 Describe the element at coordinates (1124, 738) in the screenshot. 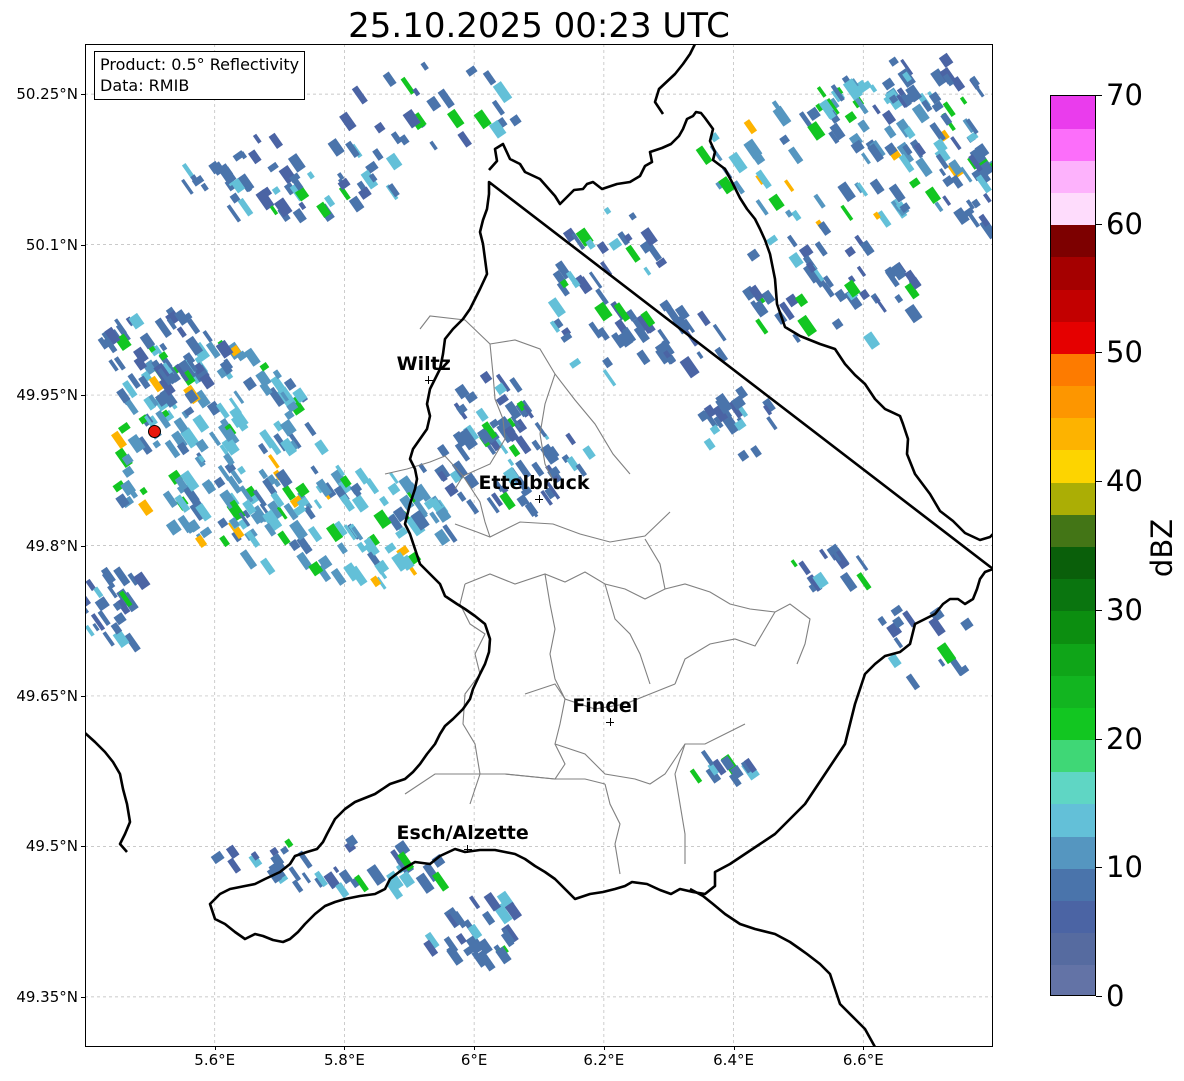

I see `colorbar-tick-label: 20` at that location.